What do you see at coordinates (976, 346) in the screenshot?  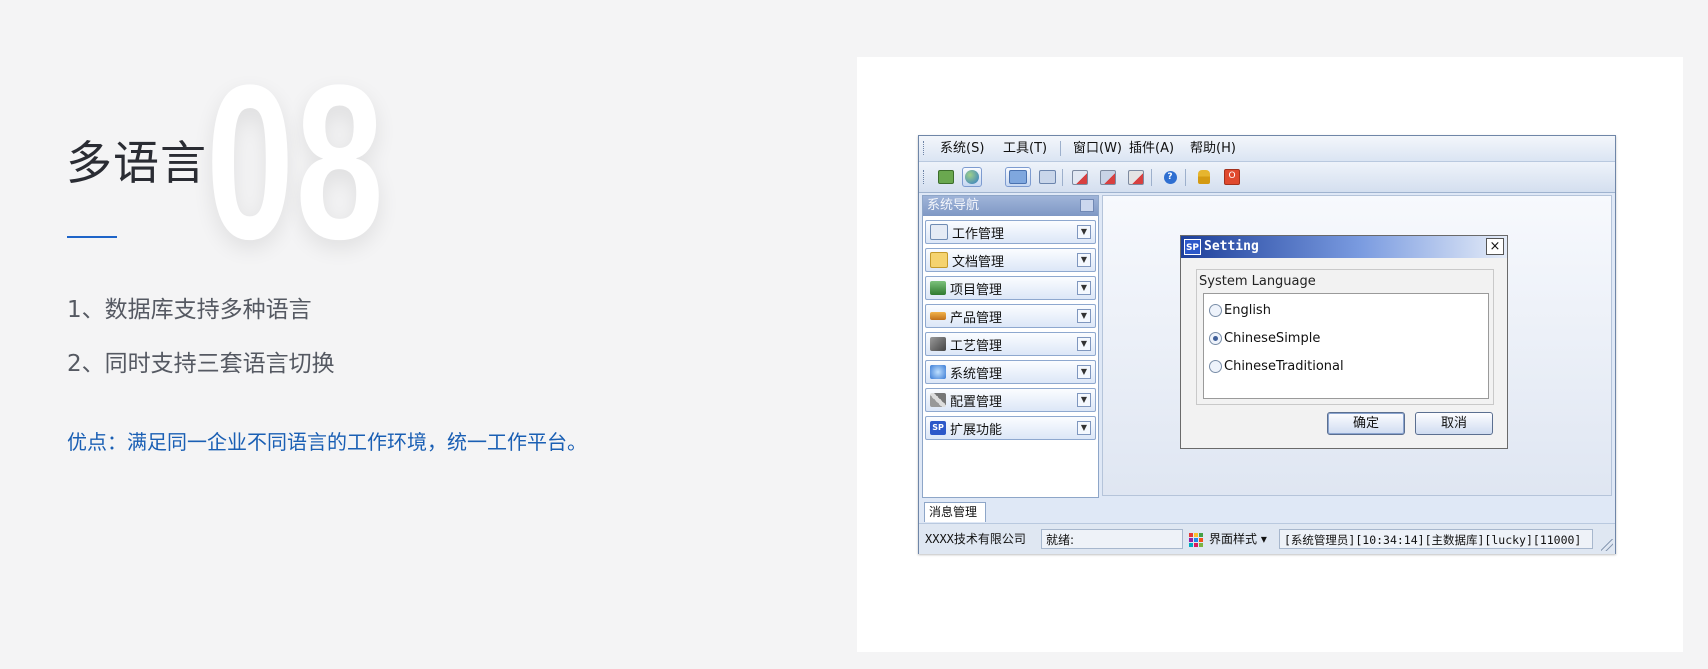 I see `nav-item-label: 工艺管理` at bounding box center [976, 346].